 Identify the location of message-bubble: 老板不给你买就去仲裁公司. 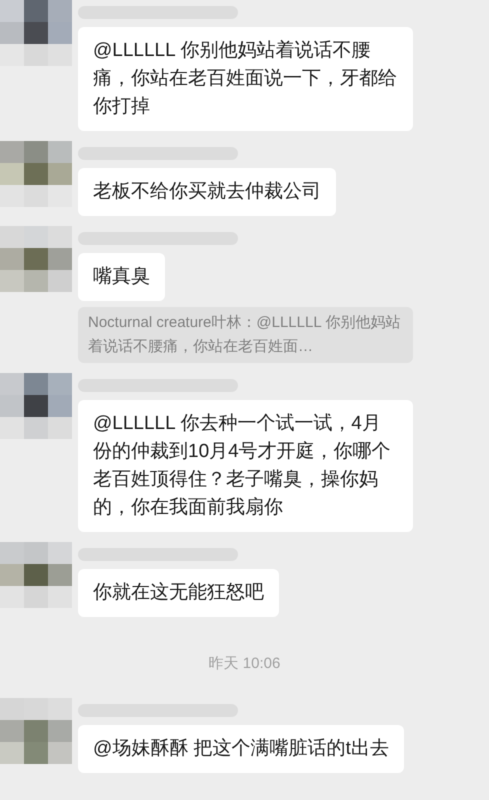
(207, 192).